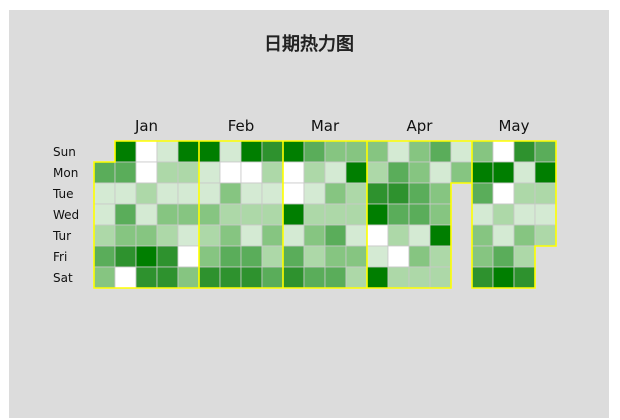 This screenshot has width=620, height=420. What do you see at coordinates (64, 152) in the screenshot?
I see `weekday-label: Sun` at bounding box center [64, 152].